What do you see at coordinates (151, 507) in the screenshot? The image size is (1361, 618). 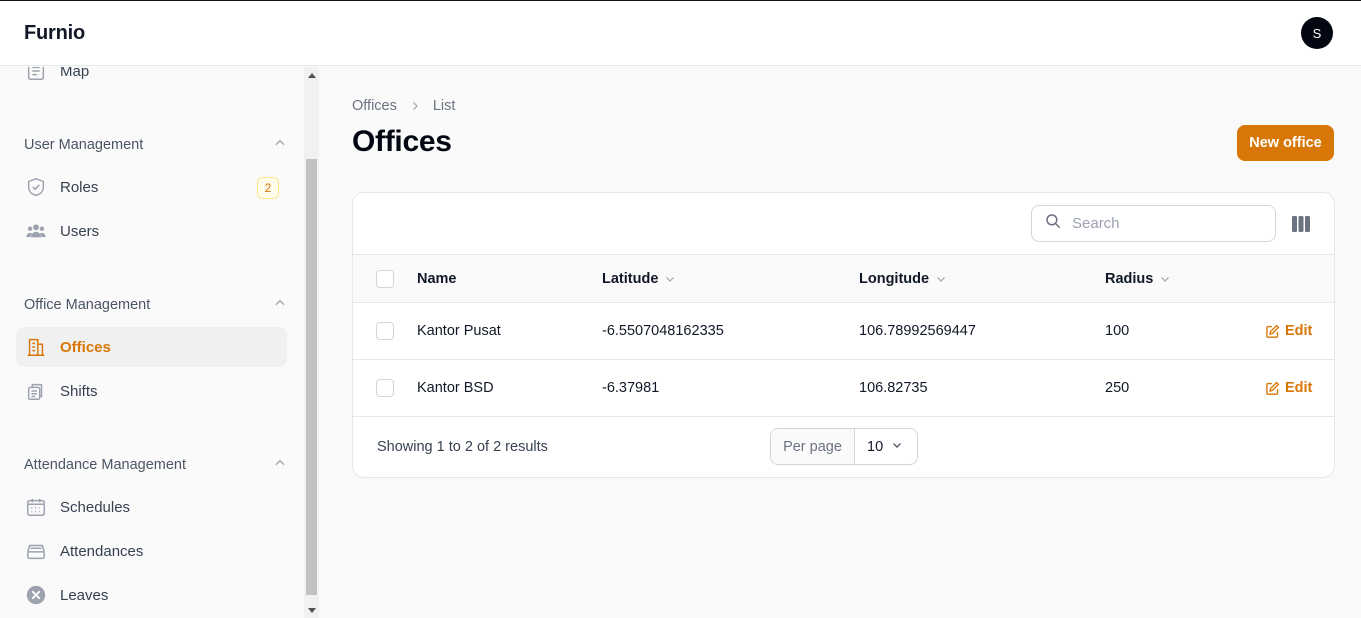 I see `sidebar-item-schedules: Schedules` at bounding box center [151, 507].